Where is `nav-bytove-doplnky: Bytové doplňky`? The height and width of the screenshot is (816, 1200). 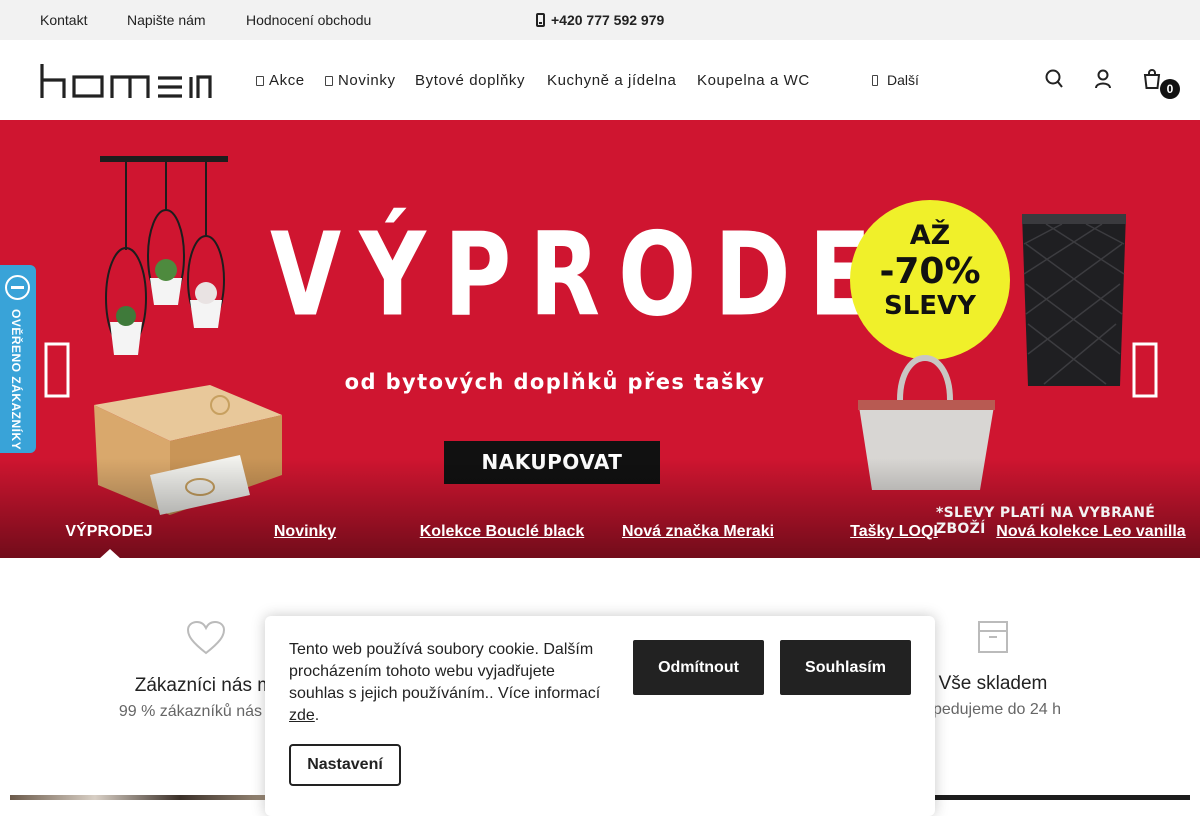 nav-bytove-doplnky: Bytové doplňky is located at coordinates (470, 80).